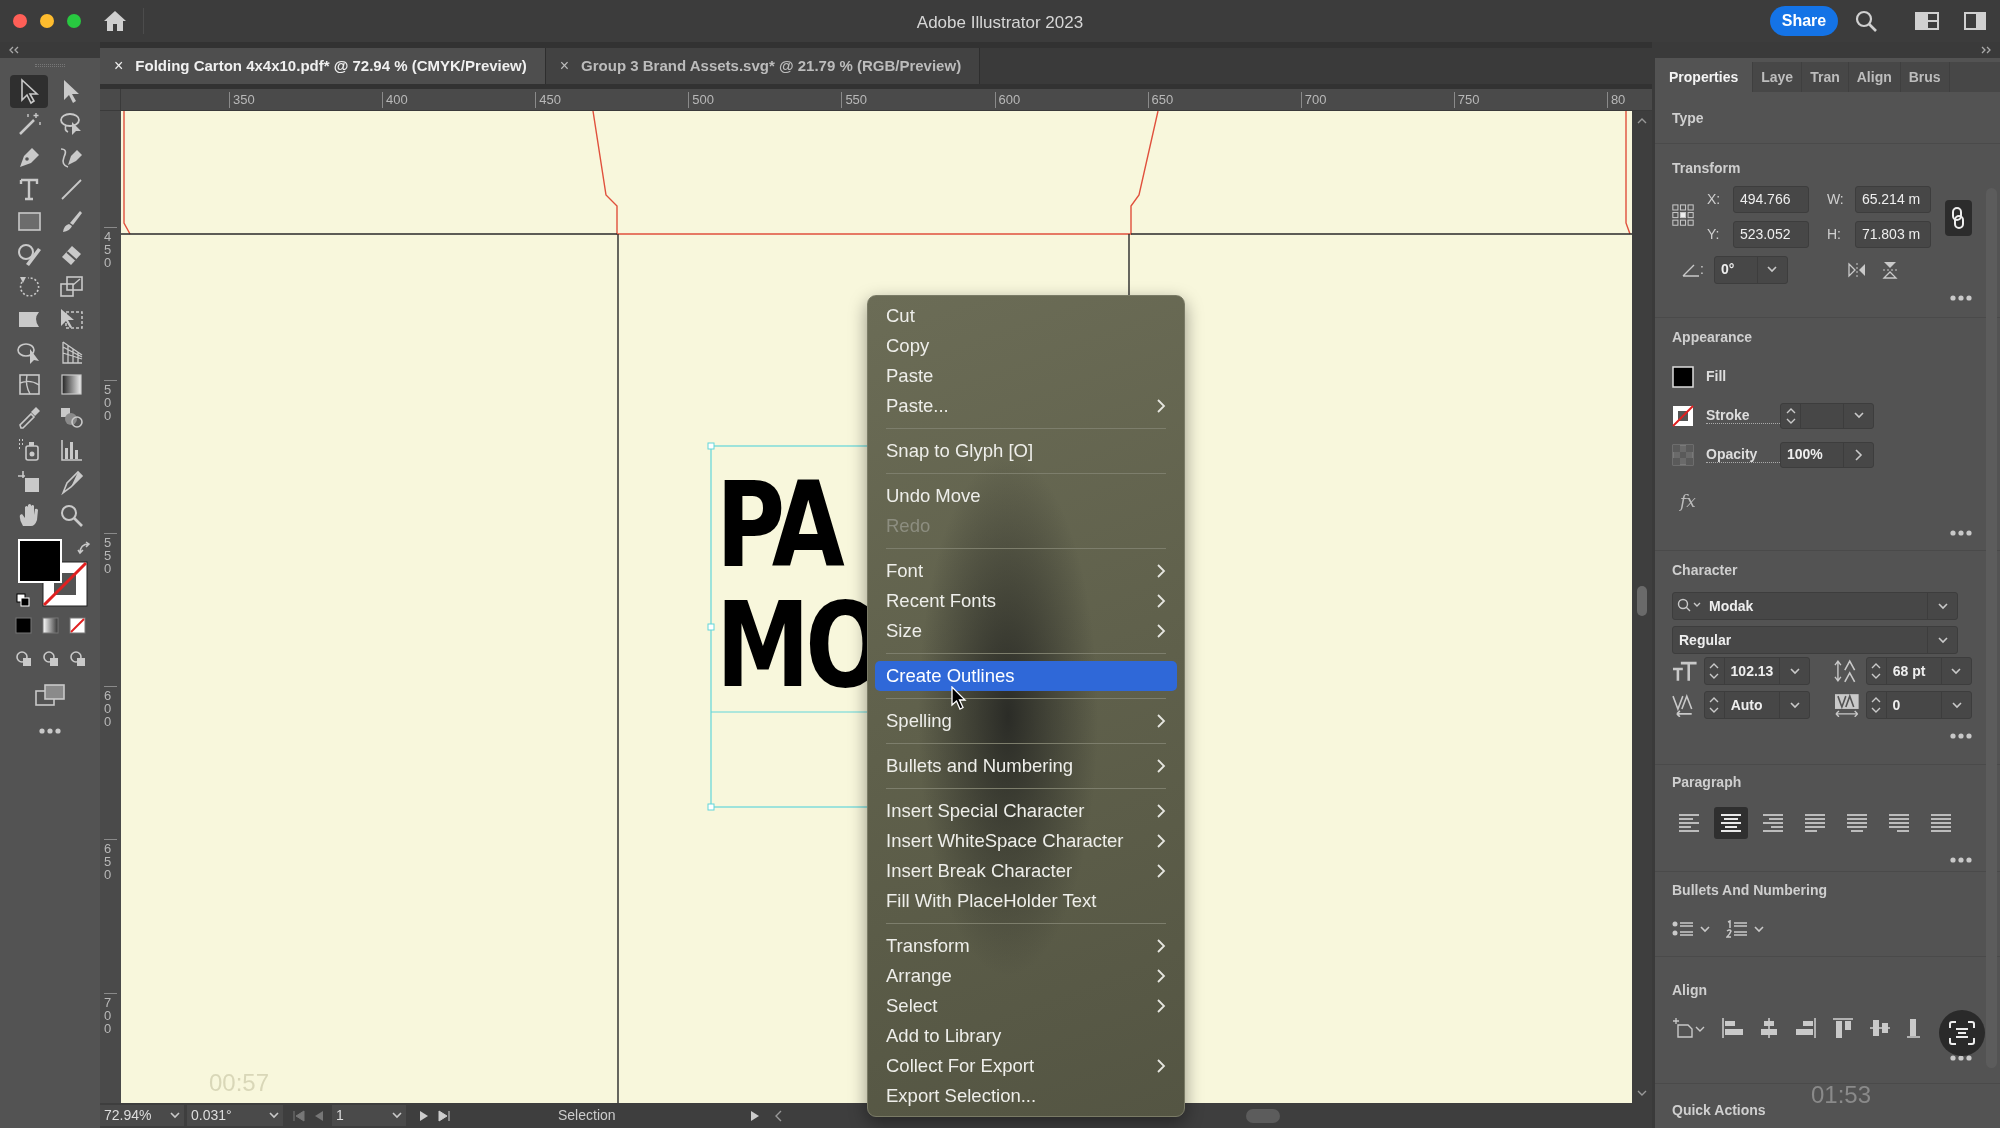  Describe the element at coordinates (23, 600) in the screenshot. I see `default-colors-icon` at that location.